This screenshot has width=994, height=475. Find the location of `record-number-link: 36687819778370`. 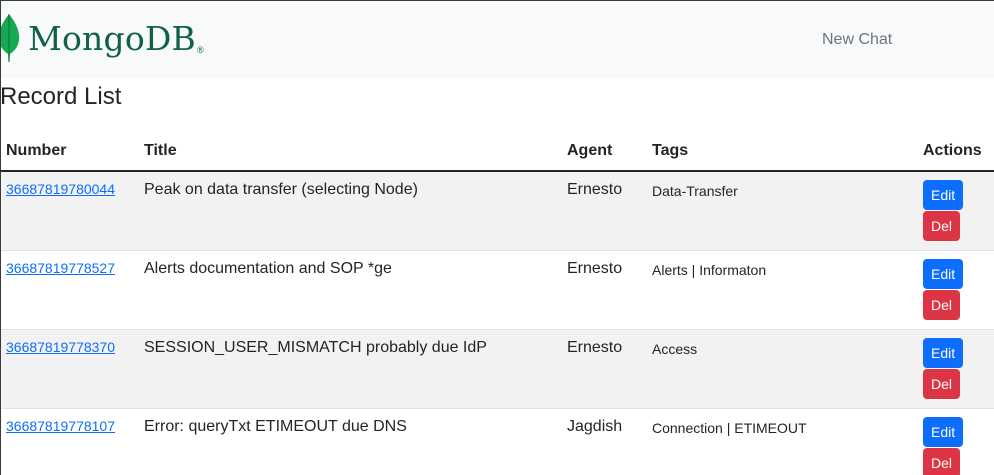

record-number-link: 36687819778370 is located at coordinates (60, 347).